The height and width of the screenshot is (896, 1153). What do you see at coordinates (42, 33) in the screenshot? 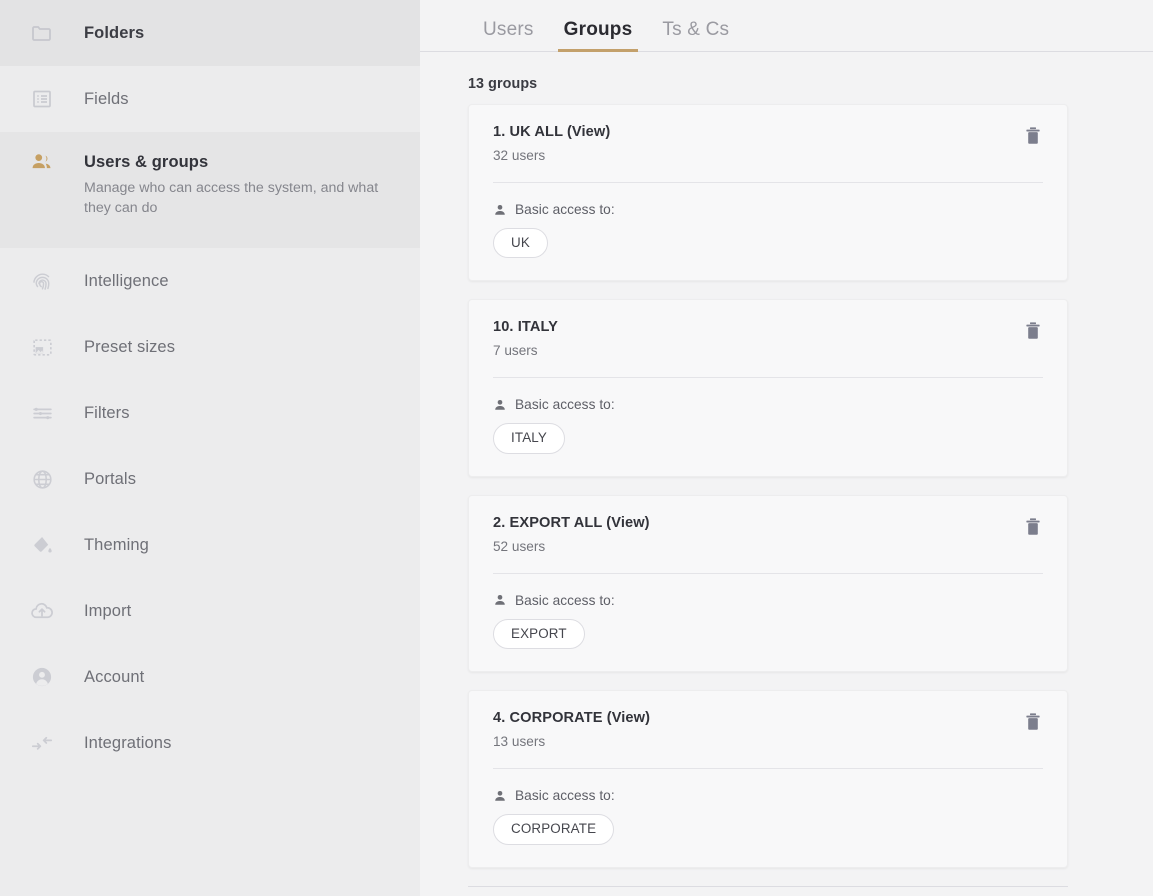
I see `folder-icon` at bounding box center [42, 33].